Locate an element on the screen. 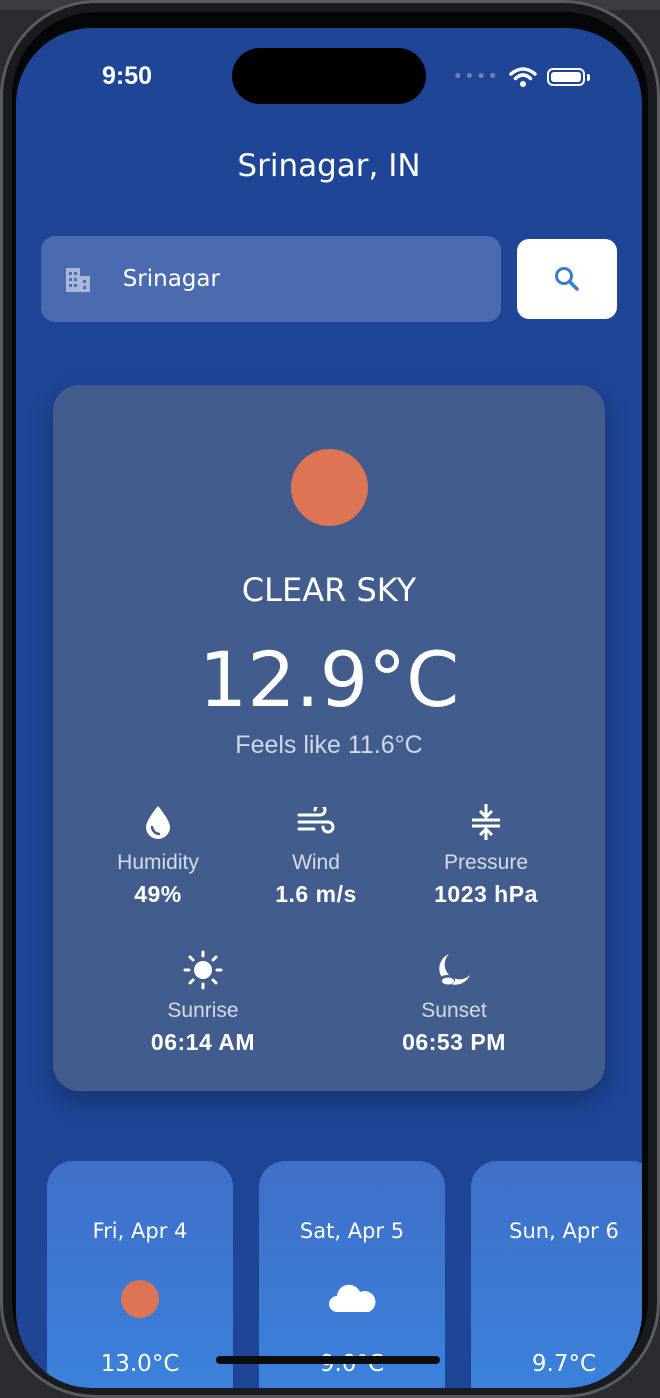 Image resolution: width=660 pixels, height=1398 pixels. forecast-date: Fri, Apr 4 is located at coordinates (140, 1231).